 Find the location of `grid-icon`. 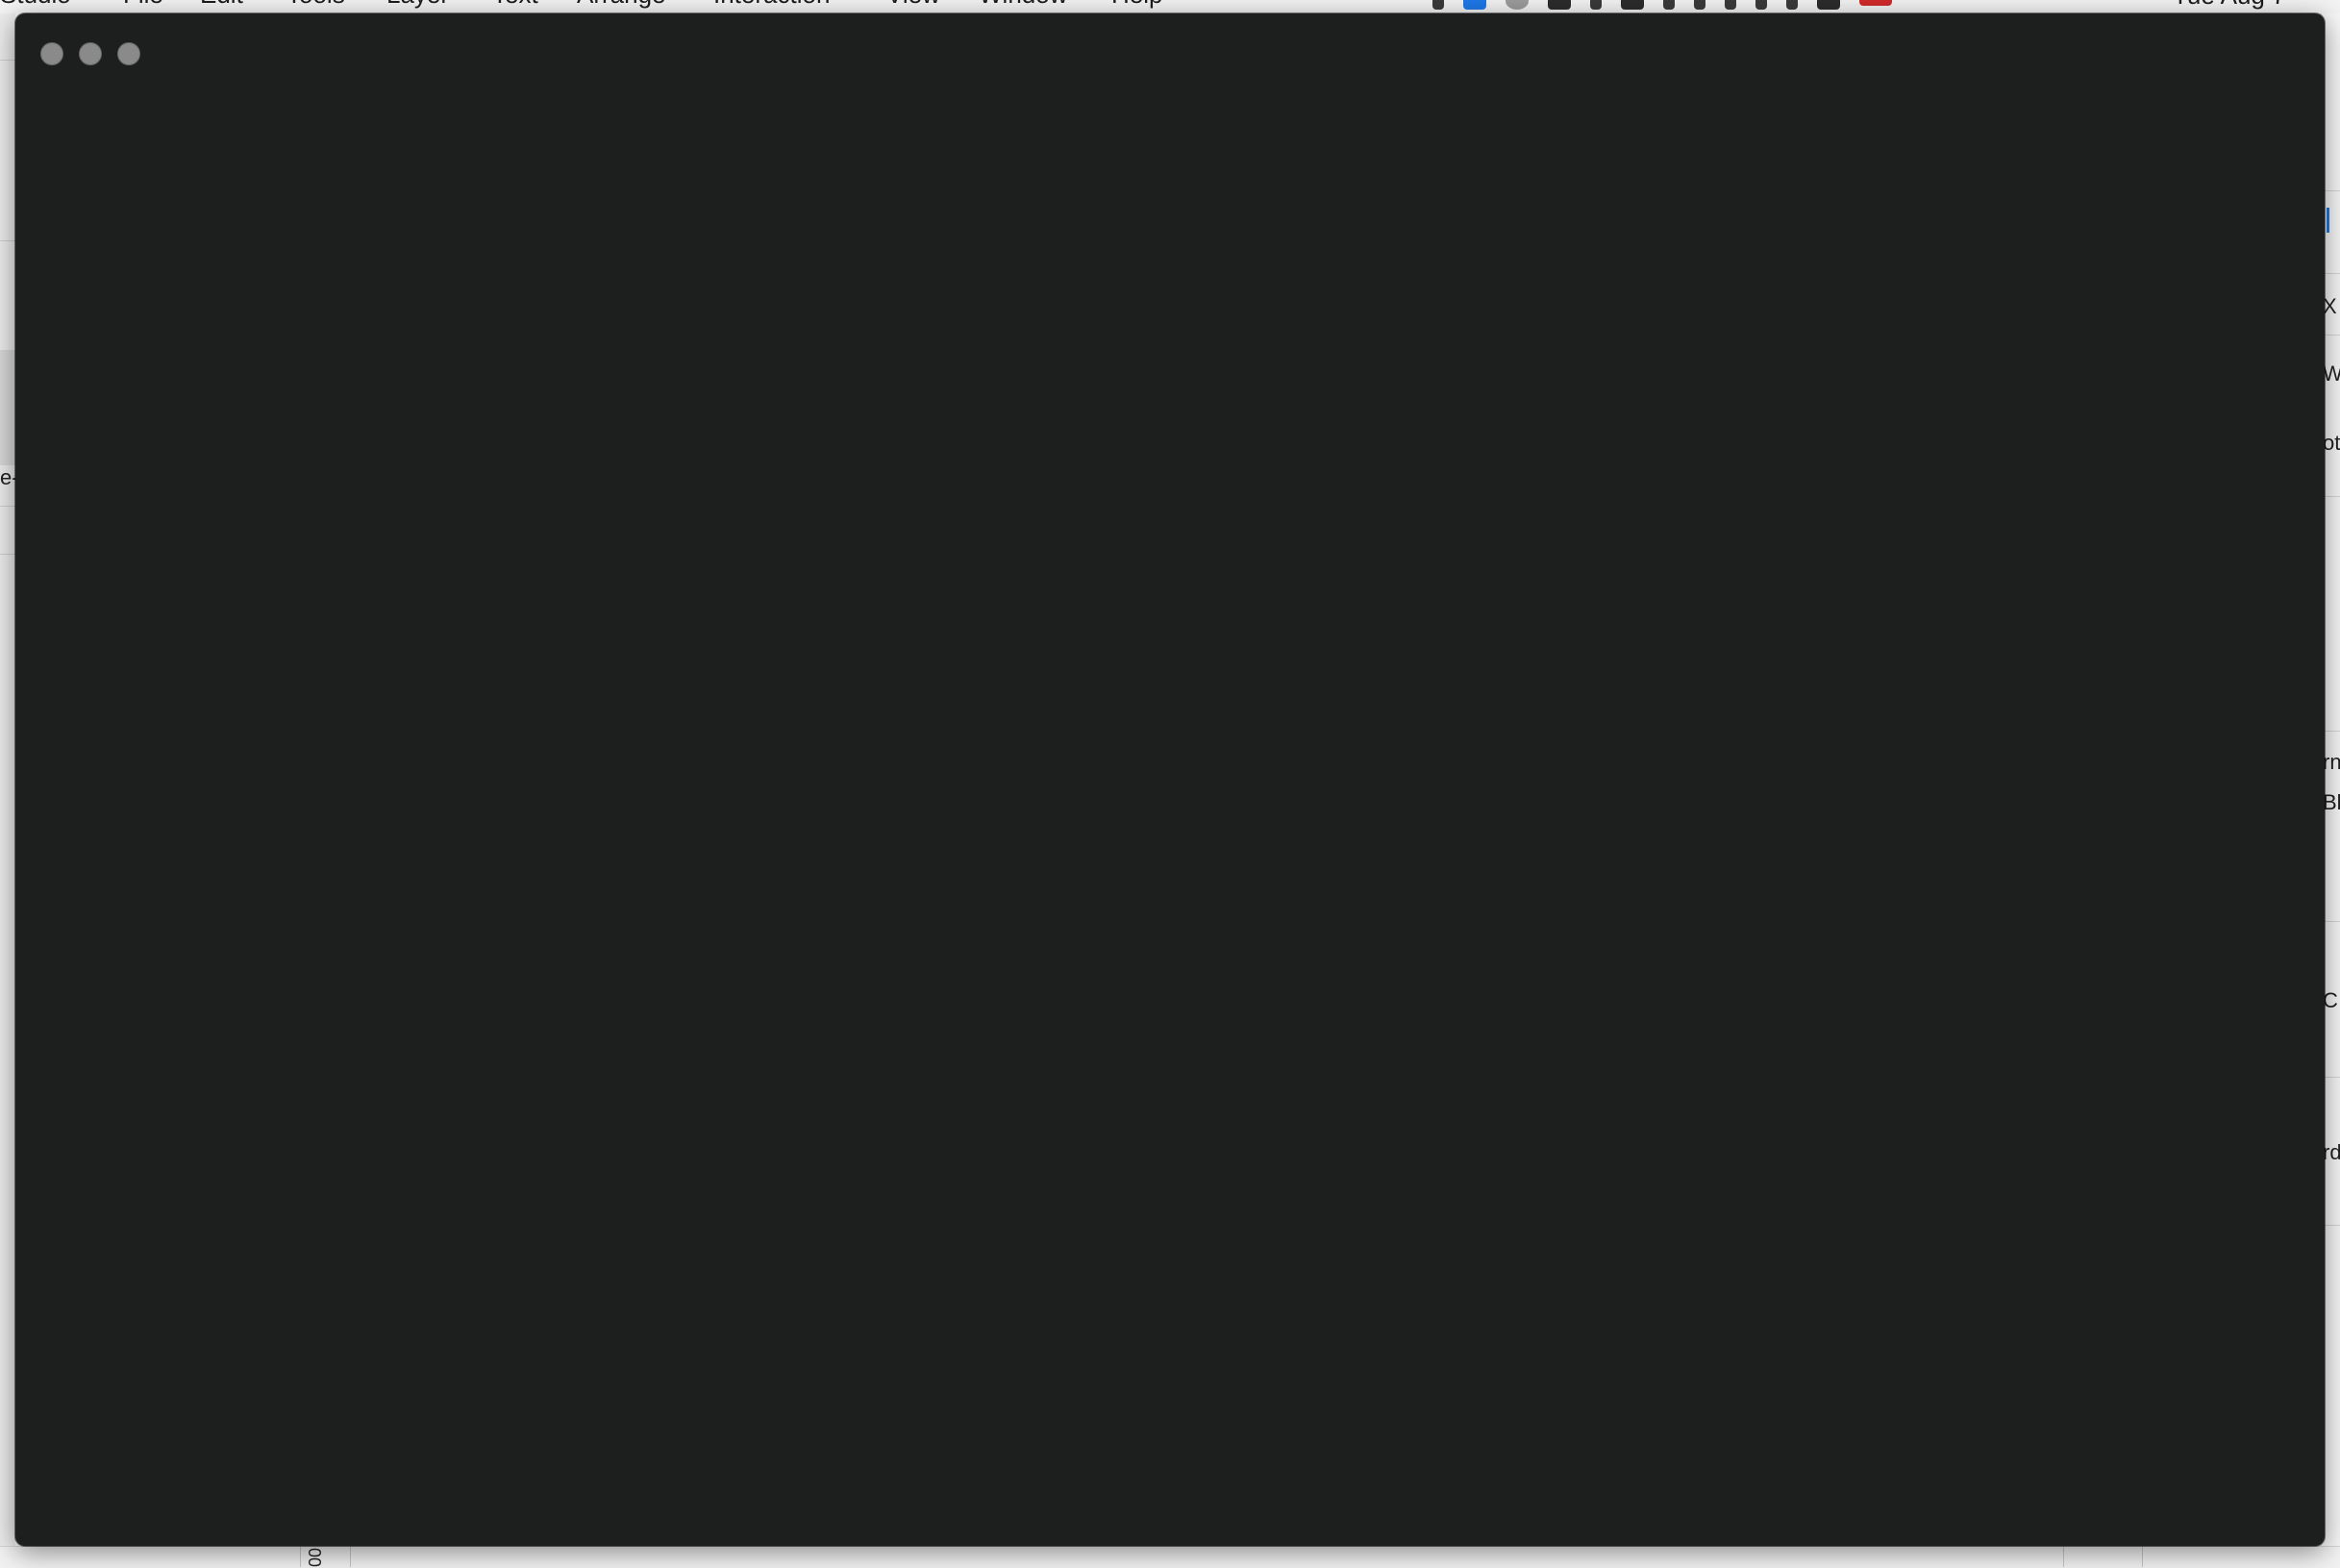

grid-icon is located at coordinates (1633, 5).